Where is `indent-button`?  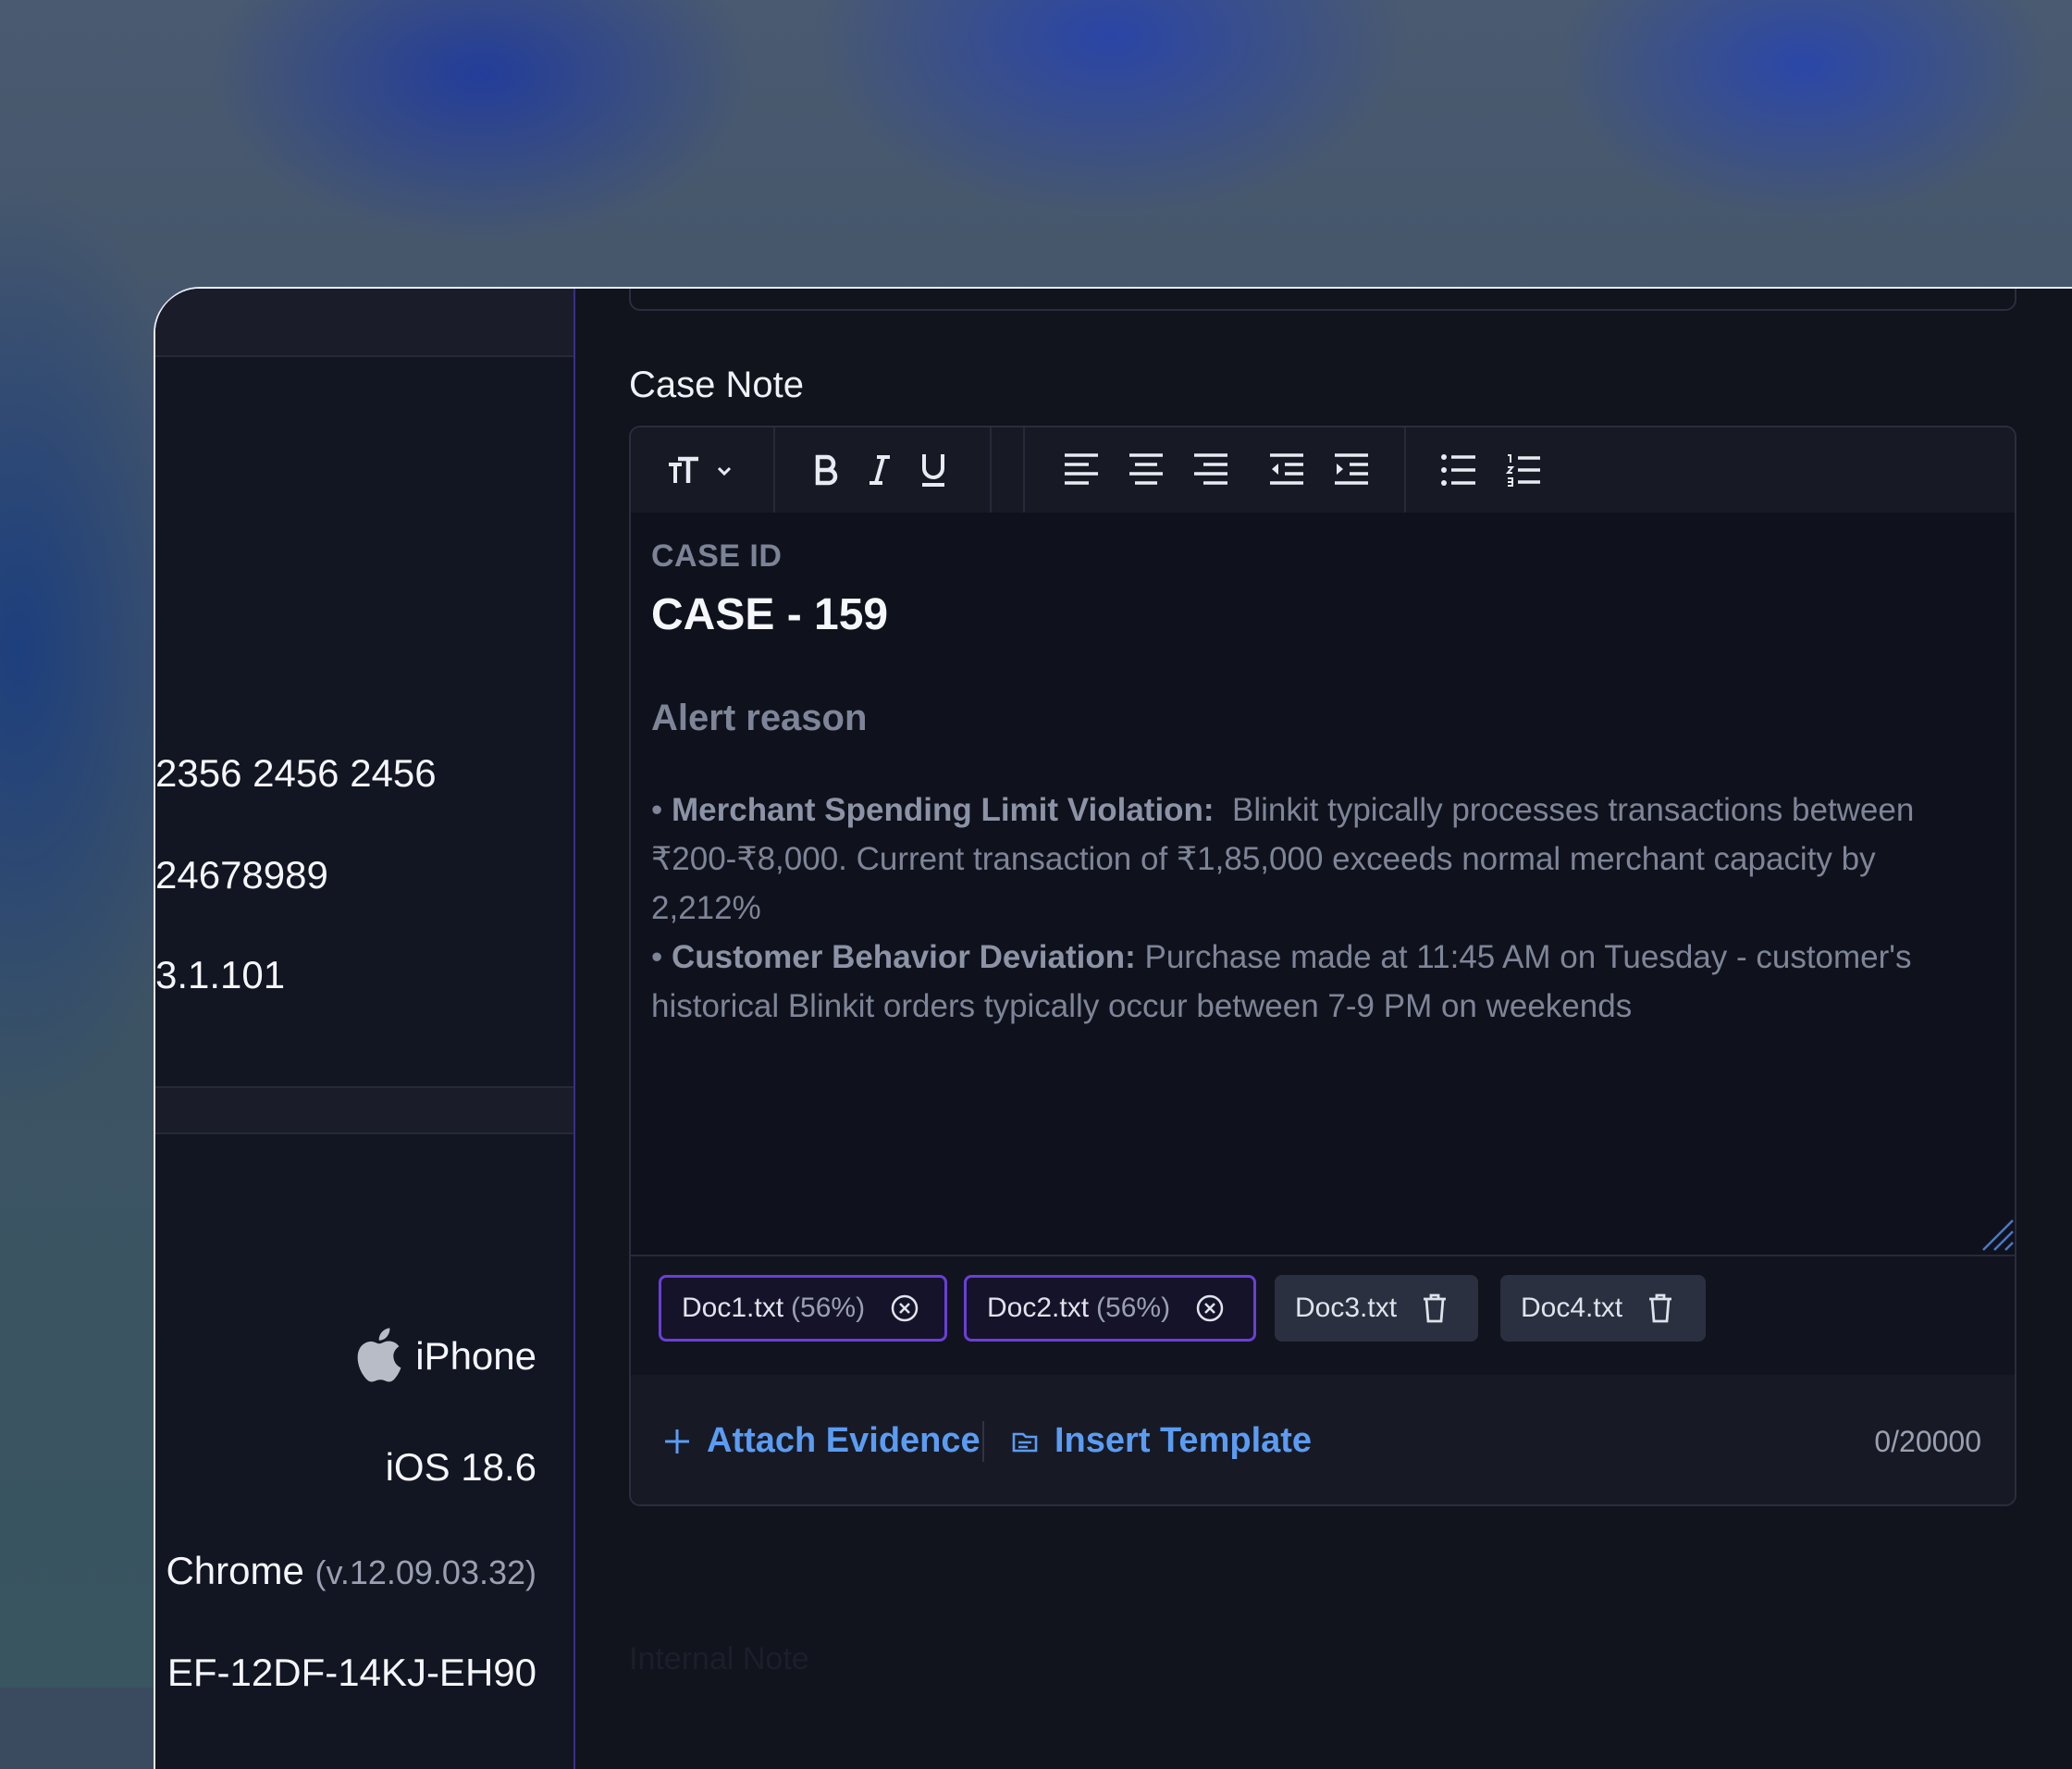 indent-button is located at coordinates (1352, 470).